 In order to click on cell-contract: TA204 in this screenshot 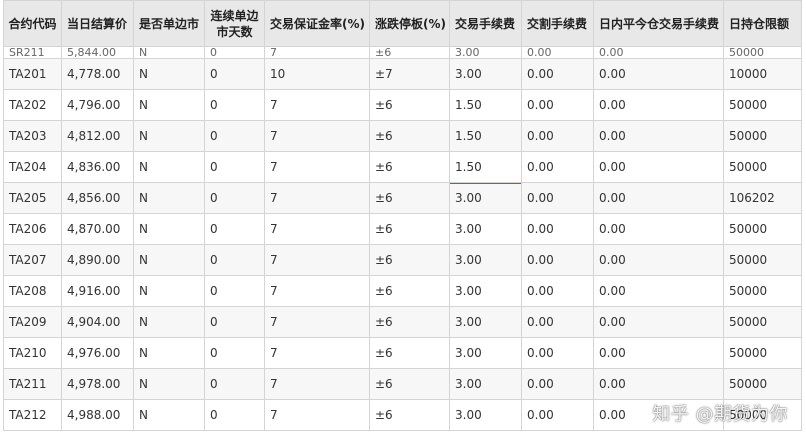, I will do `click(32, 167)`.